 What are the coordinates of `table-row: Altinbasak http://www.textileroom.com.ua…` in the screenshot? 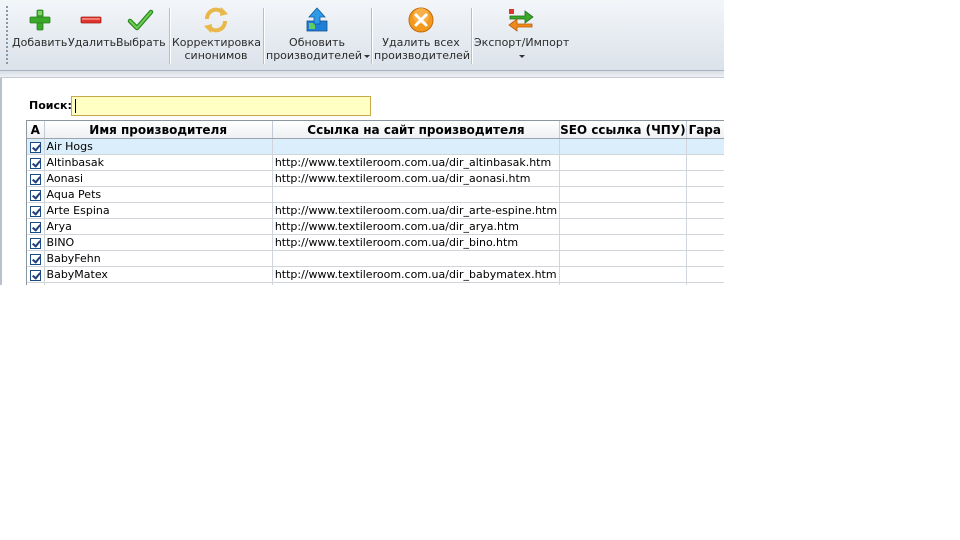 It's located at (375, 162).